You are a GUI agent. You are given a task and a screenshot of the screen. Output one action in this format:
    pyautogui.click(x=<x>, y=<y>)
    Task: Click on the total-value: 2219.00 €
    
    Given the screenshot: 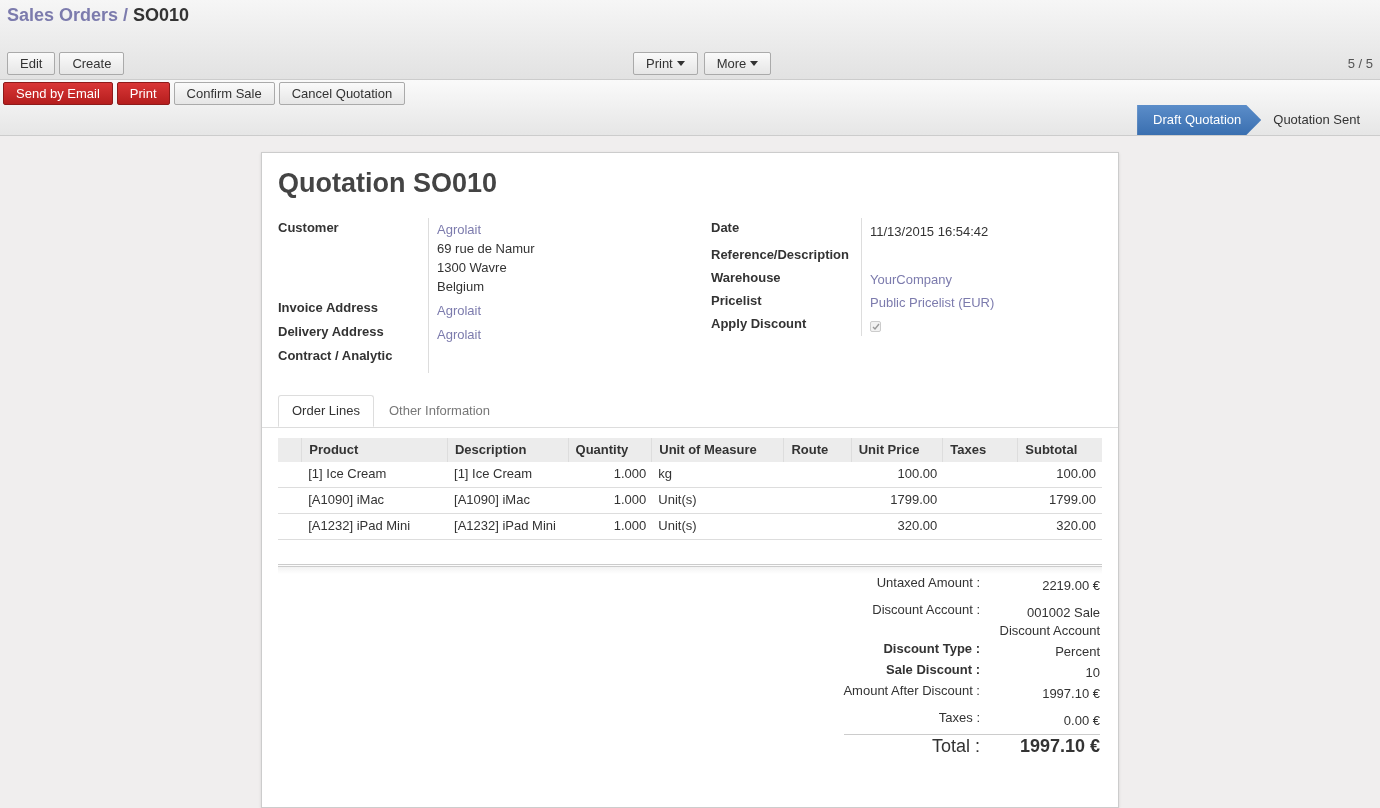 What is the action you would take?
    pyautogui.click(x=1071, y=585)
    